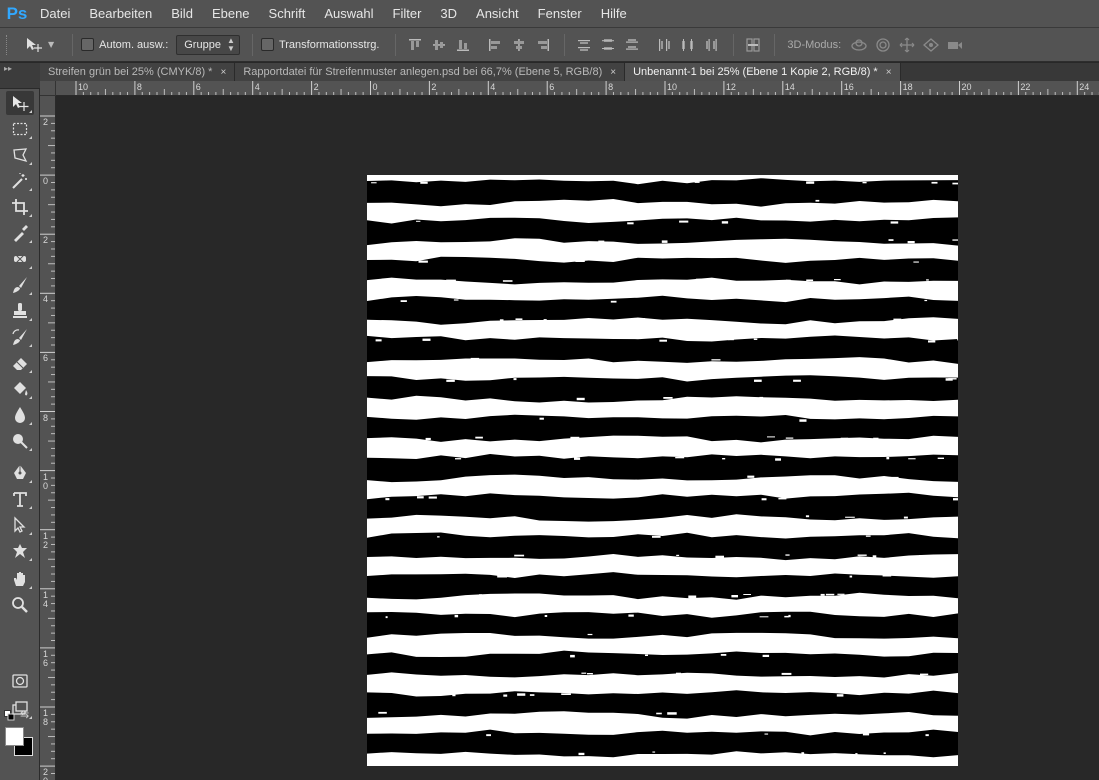 The image size is (1099, 780). Describe the element at coordinates (20, 415) in the screenshot. I see `blur-tool` at that location.